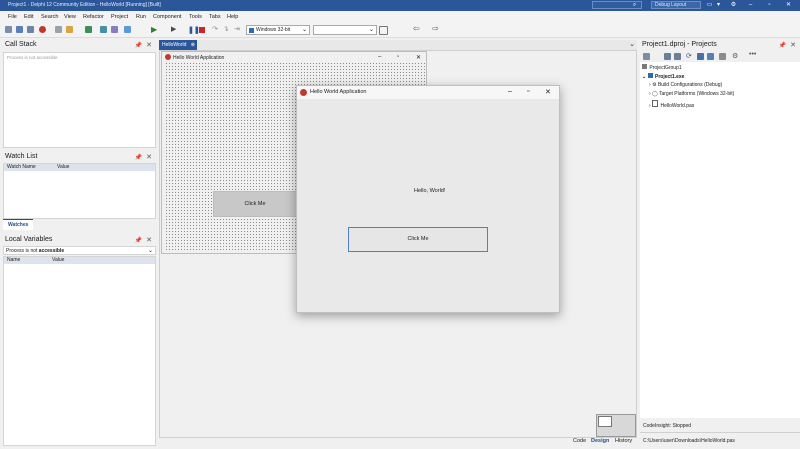 The width and height of the screenshot is (800, 449). I want to click on filter-icon, so click(722, 56).